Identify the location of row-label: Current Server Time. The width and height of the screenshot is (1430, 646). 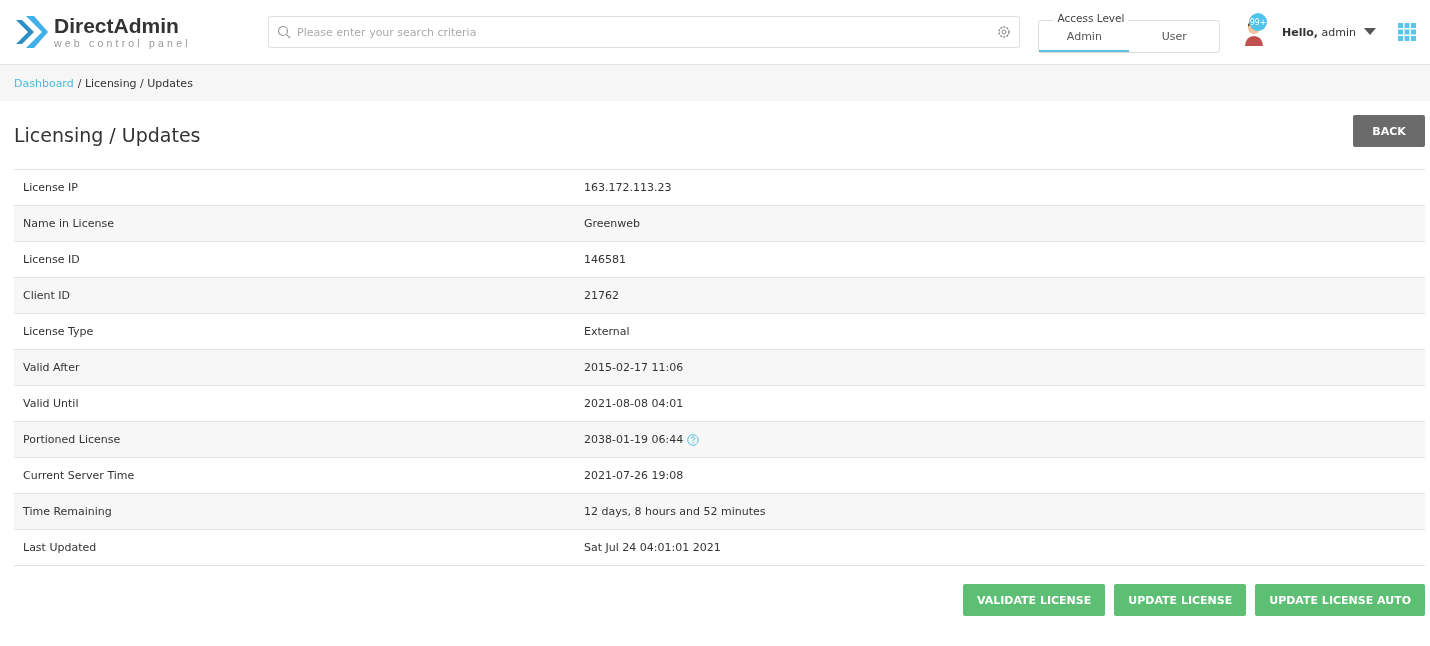
(79, 475).